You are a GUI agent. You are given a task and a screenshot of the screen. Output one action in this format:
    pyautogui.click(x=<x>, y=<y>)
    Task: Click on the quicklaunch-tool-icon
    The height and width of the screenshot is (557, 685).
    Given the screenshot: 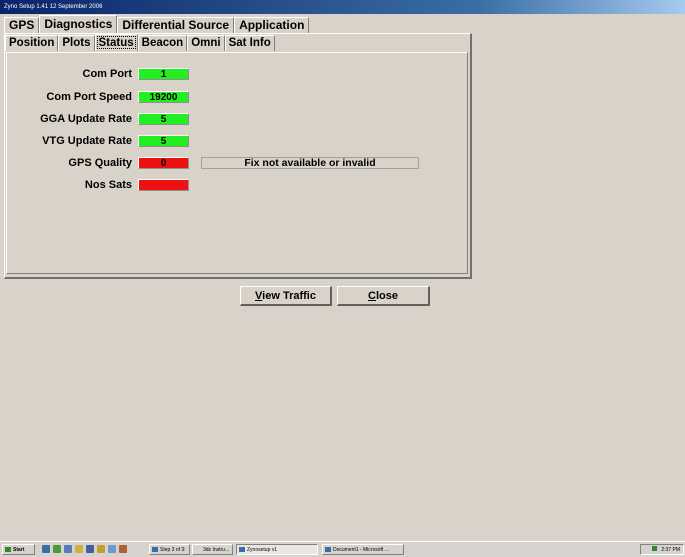 What is the action you would take?
    pyautogui.click(x=101, y=549)
    